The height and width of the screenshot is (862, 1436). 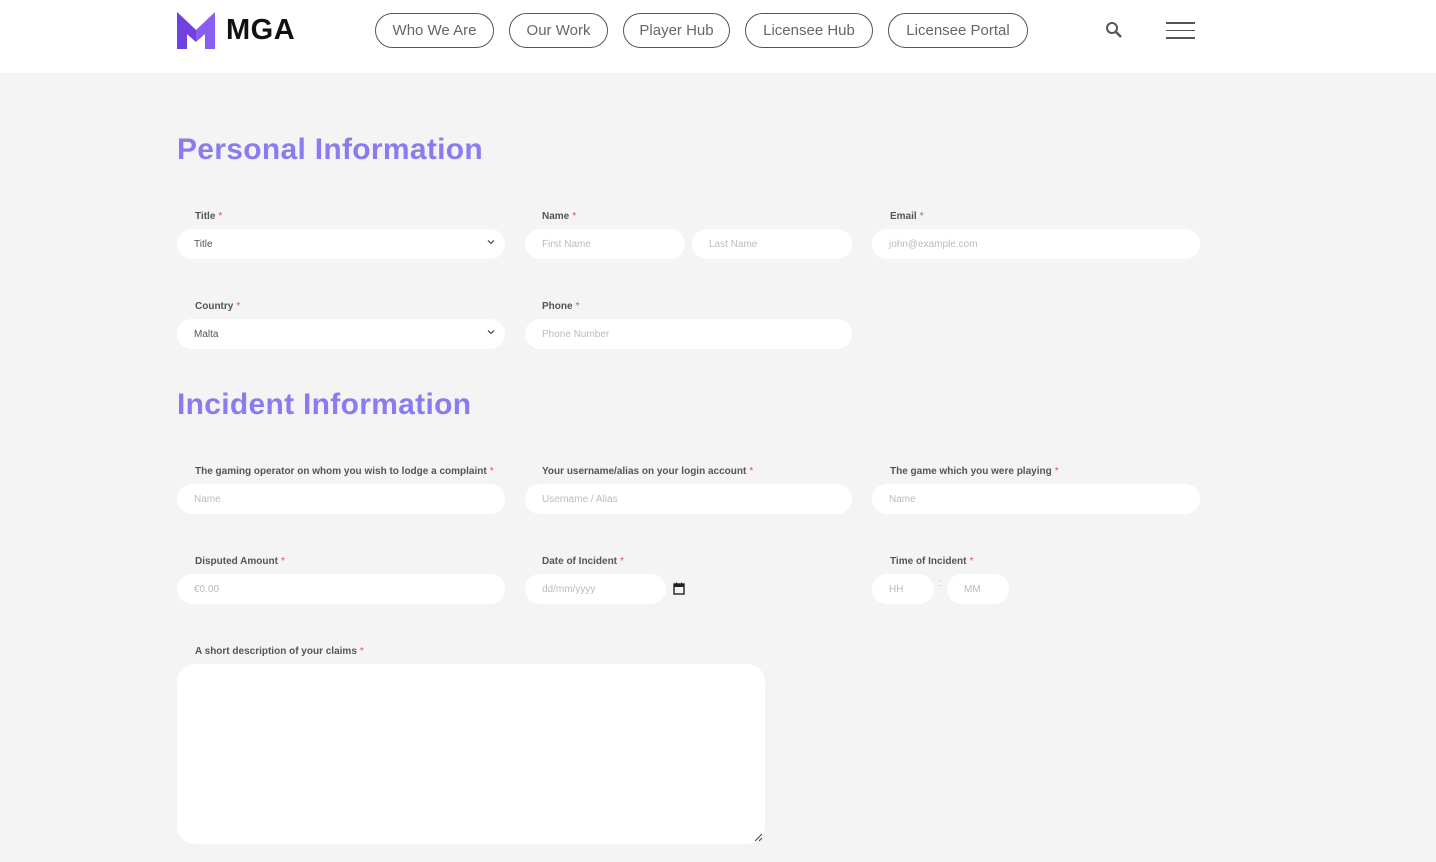 What do you see at coordinates (558, 30) in the screenshot?
I see `nav-our-work: Our Work` at bounding box center [558, 30].